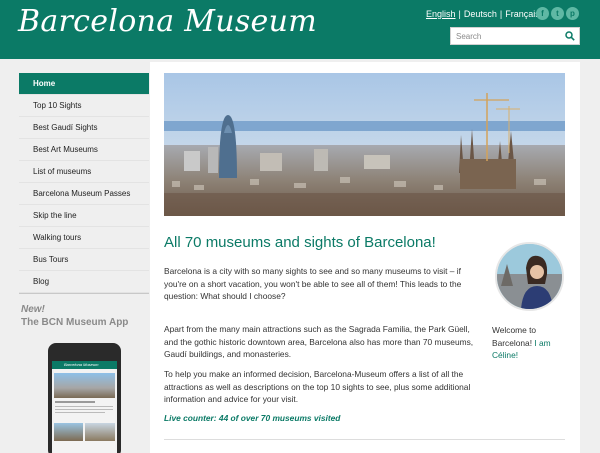 The width and height of the screenshot is (600, 453). Describe the element at coordinates (572, 13) in the screenshot. I see `pinterest-icon: p` at that location.